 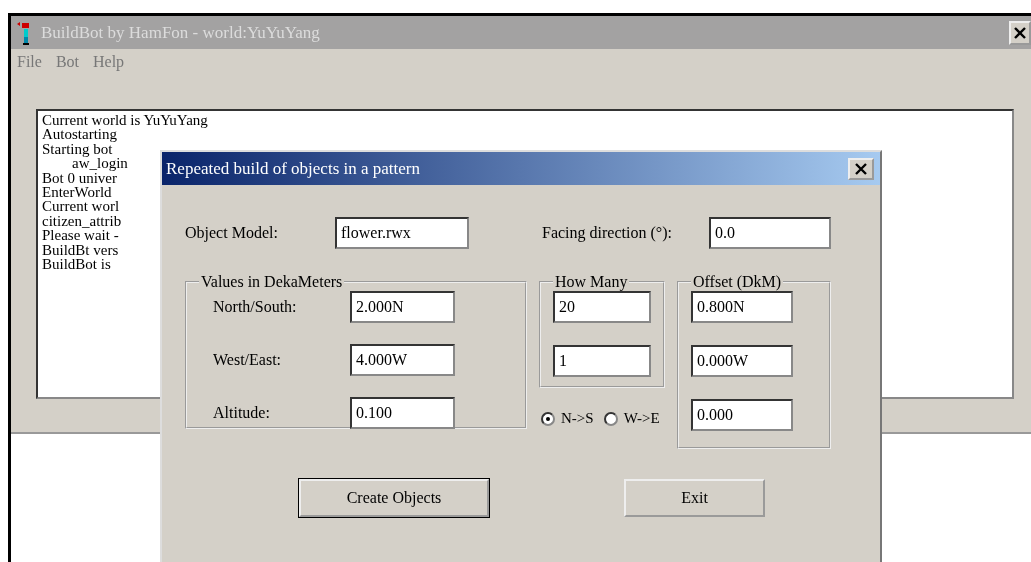 I want to click on log-line: citizen_attrib, so click(x=82, y=221).